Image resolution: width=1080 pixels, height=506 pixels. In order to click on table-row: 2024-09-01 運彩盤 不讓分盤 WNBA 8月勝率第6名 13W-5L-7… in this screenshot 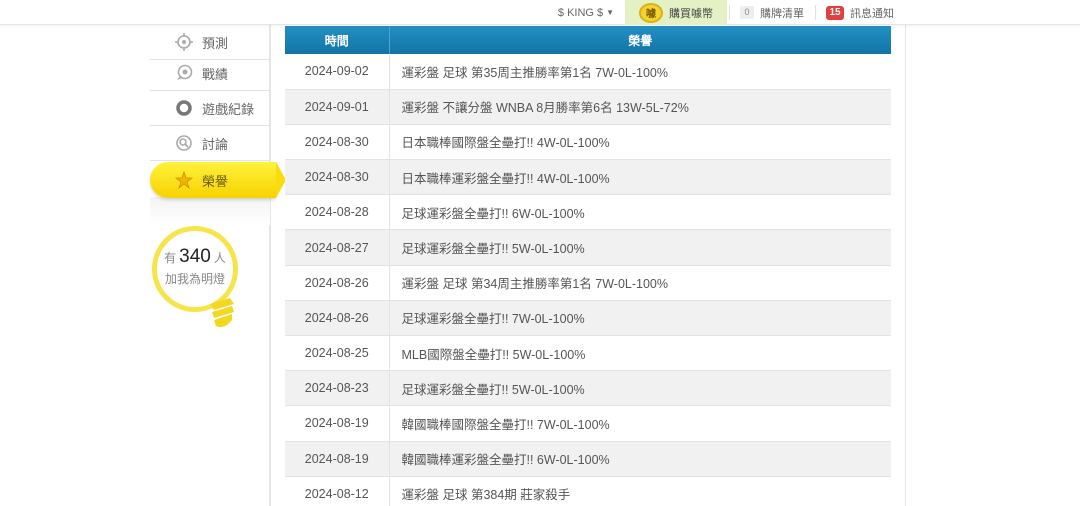, I will do `click(588, 107)`.